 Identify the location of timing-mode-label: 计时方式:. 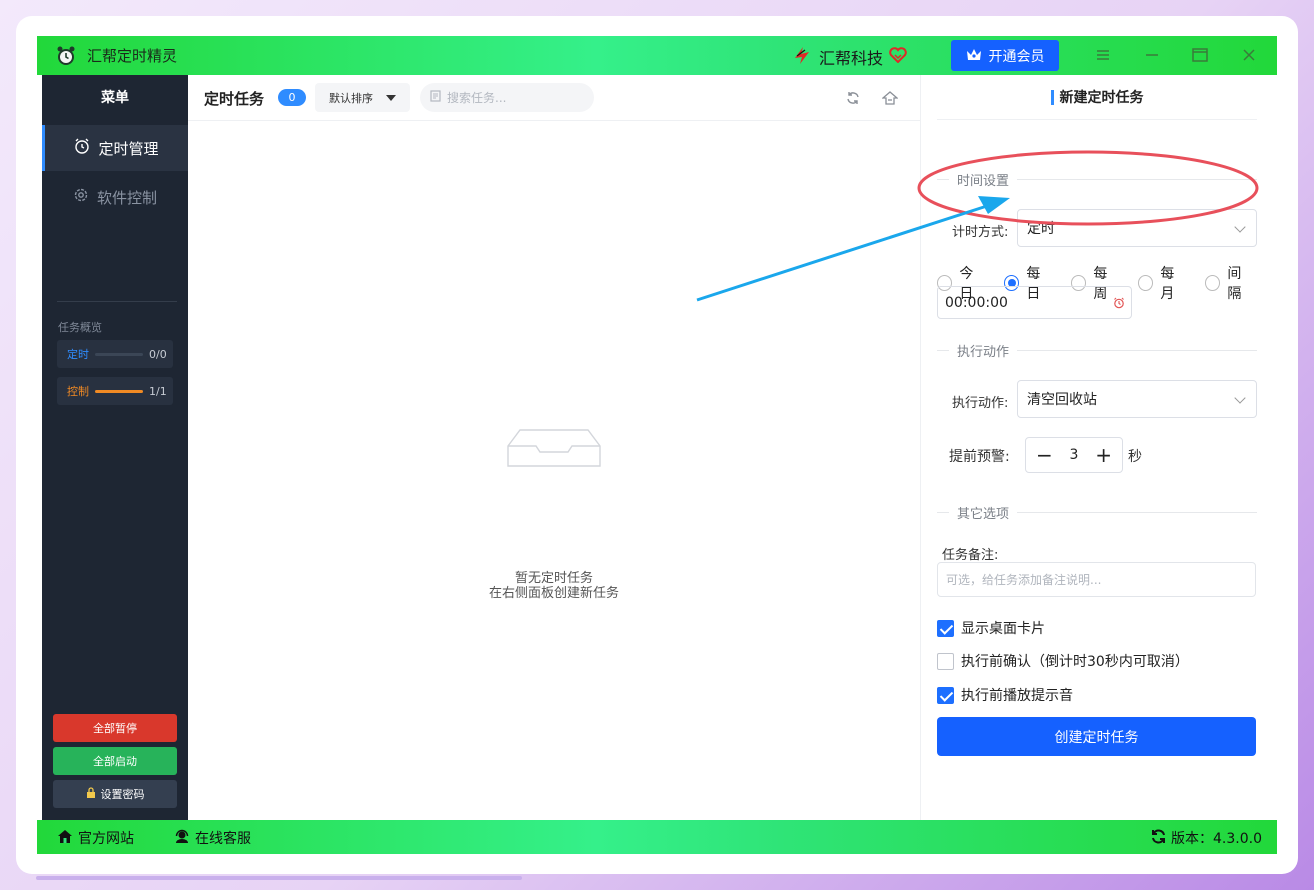
(980, 232).